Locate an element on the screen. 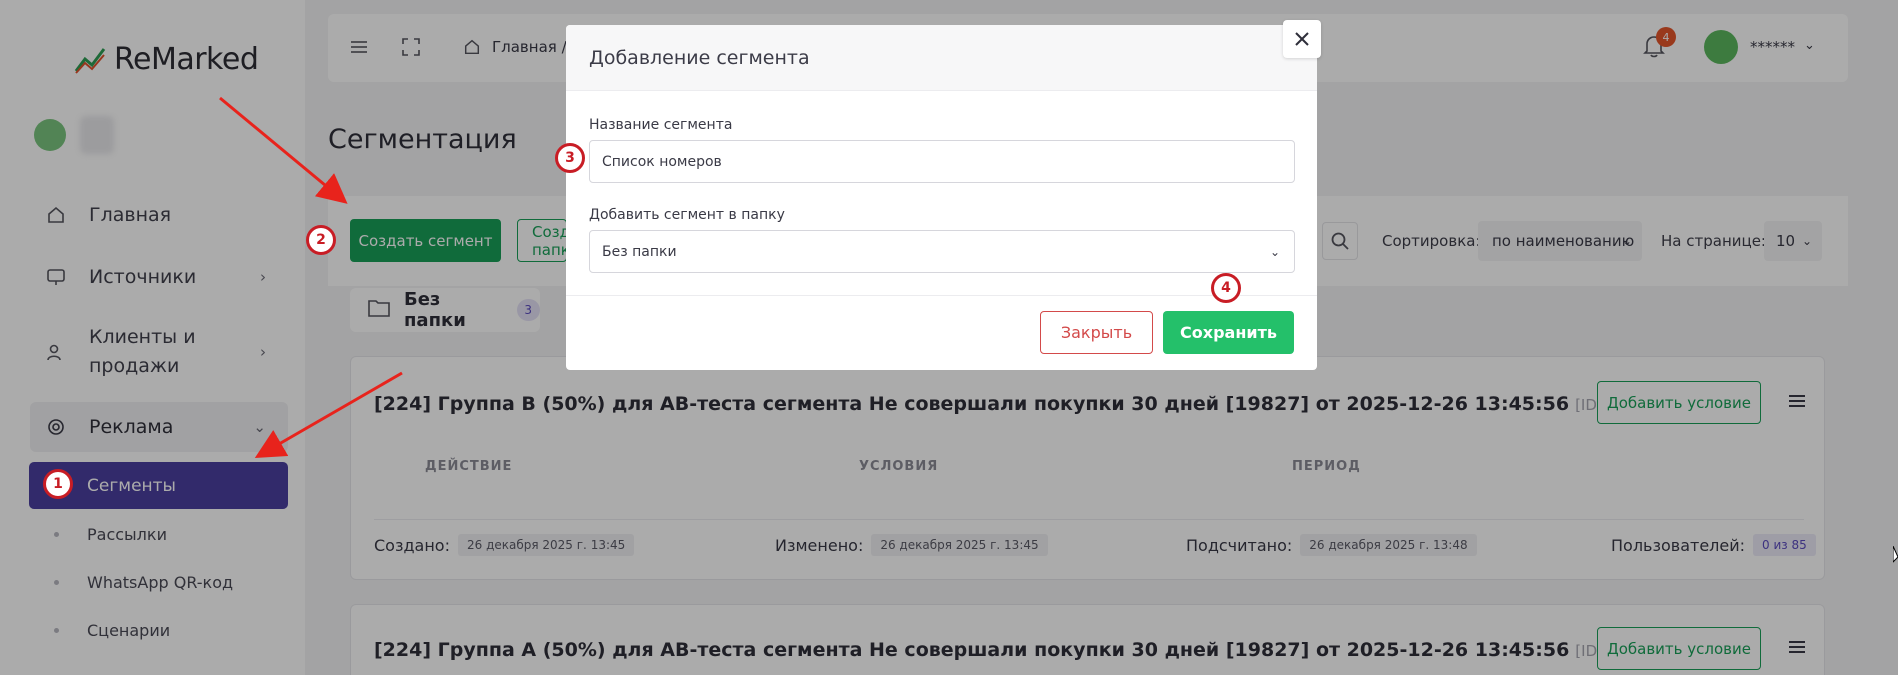  modal-title: Добавление сегмента is located at coordinates (941, 58).